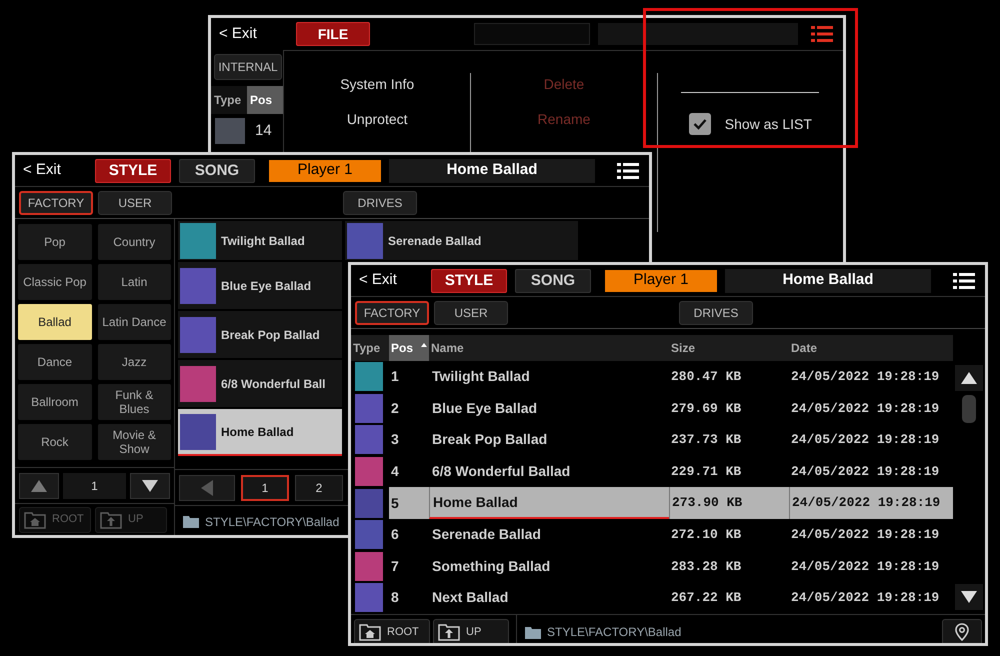 The width and height of the screenshot is (1000, 656). I want to click on location-pin-icon, so click(962, 631).